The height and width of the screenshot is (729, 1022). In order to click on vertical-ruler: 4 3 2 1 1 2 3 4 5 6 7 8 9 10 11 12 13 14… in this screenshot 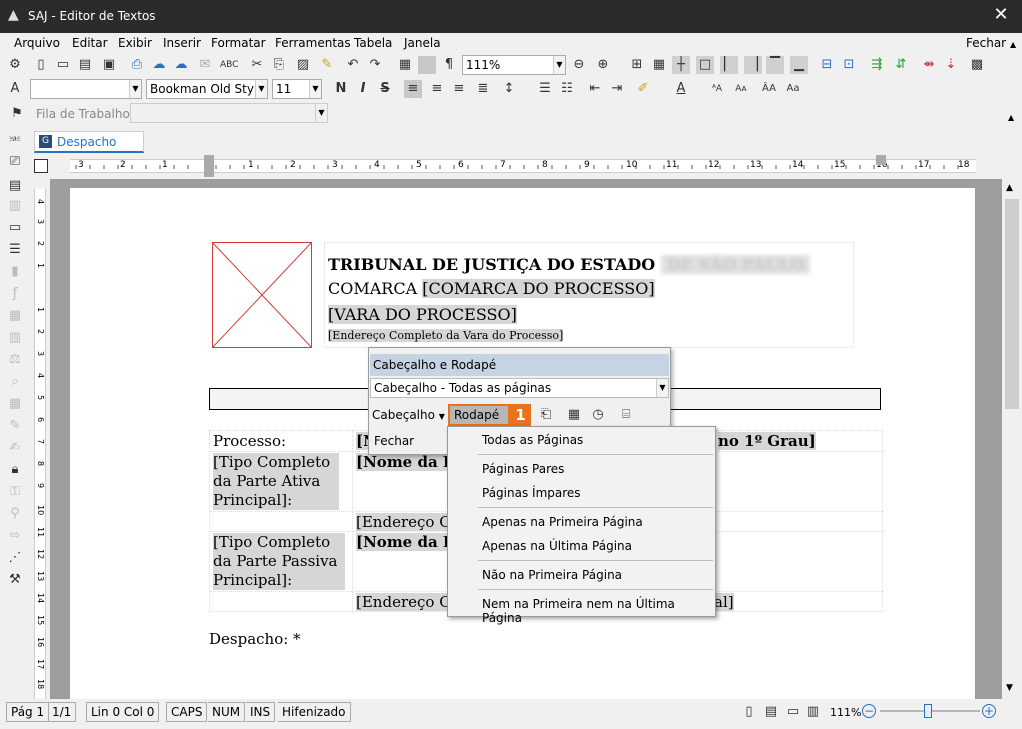, I will do `click(40, 439)`.